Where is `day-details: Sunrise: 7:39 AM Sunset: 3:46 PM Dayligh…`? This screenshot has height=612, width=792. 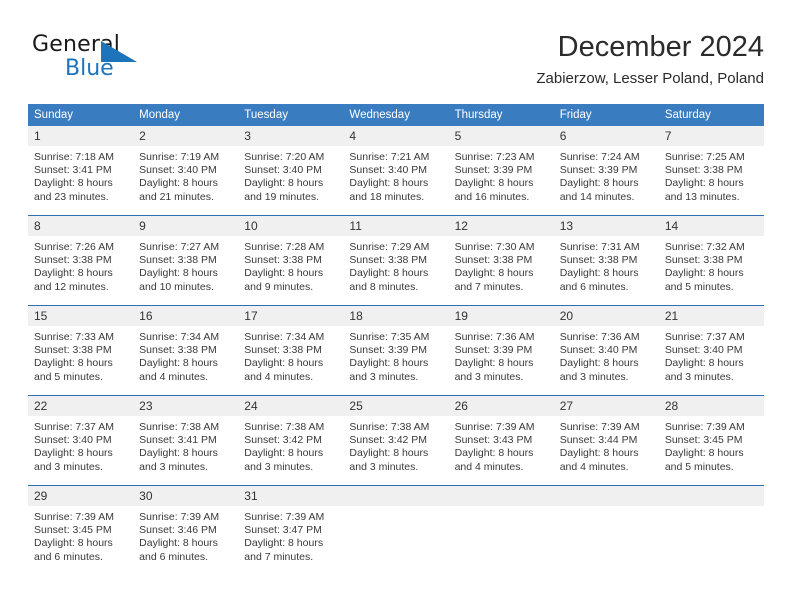 day-details: Sunrise: 7:39 AM Sunset: 3:46 PM Dayligh… is located at coordinates (185, 535).